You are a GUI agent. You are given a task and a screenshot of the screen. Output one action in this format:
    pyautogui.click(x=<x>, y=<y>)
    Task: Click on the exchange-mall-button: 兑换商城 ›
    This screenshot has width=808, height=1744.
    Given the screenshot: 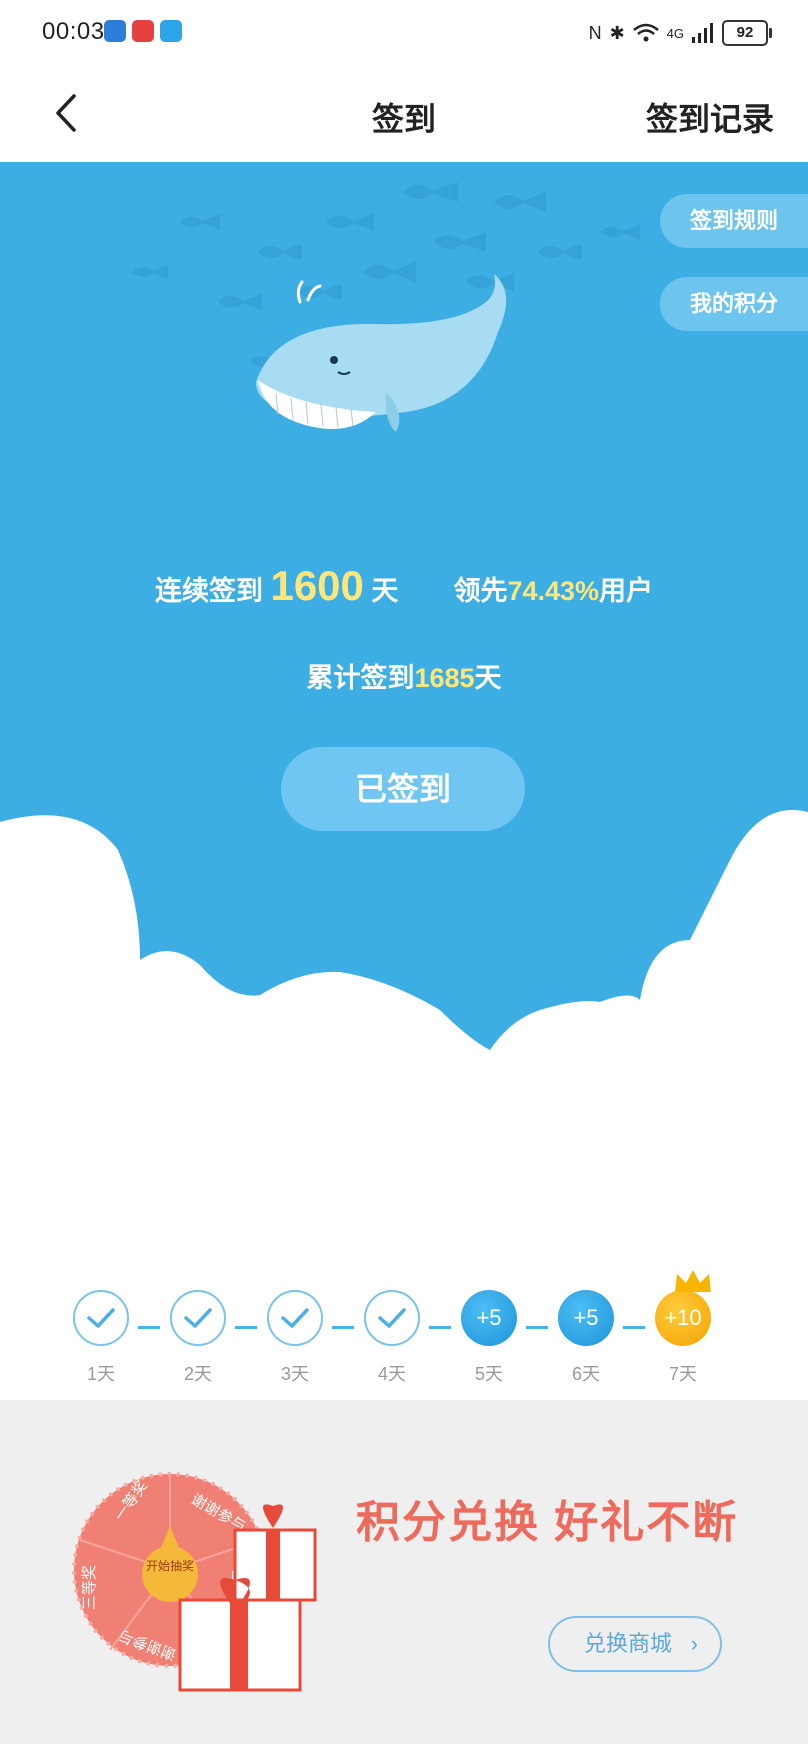 What is the action you would take?
    pyautogui.click(x=635, y=1644)
    